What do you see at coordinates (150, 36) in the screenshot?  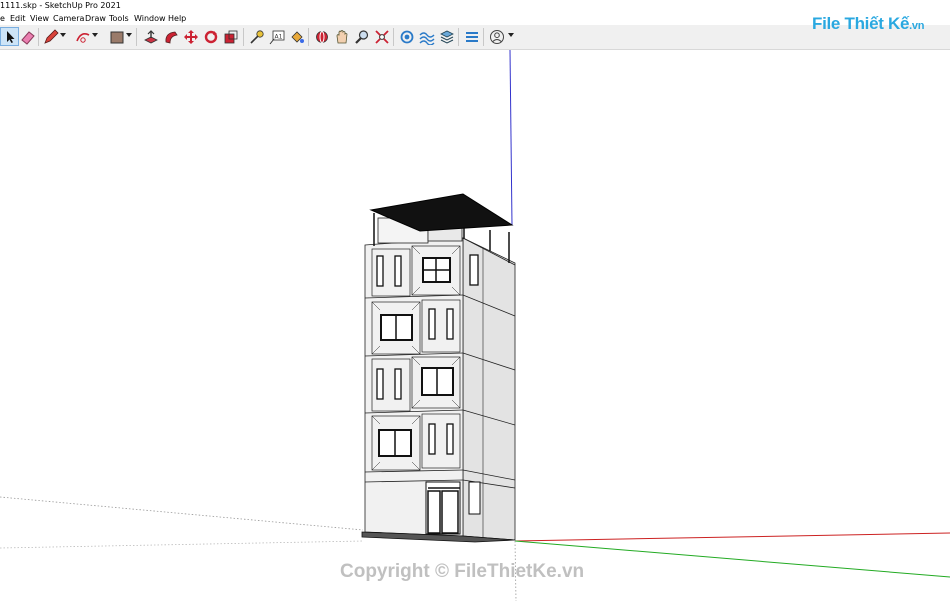 I see `push-pull-icon` at bounding box center [150, 36].